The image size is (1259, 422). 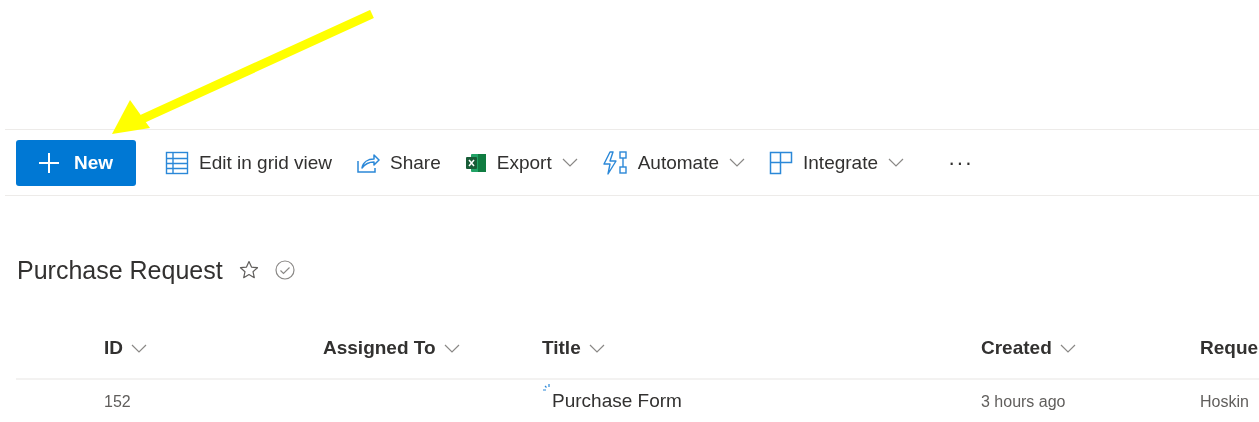 What do you see at coordinates (284, 270) in the screenshot?
I see `check-circle-icon` at bounding box center [284, 270].